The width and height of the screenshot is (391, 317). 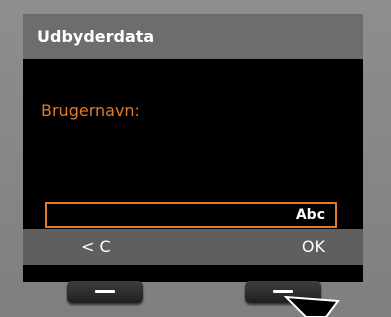 What do you see at coordinates (96, 246) in the screenshot?
I see `softkey-left-label: < C` at bounding box center [96, 246].